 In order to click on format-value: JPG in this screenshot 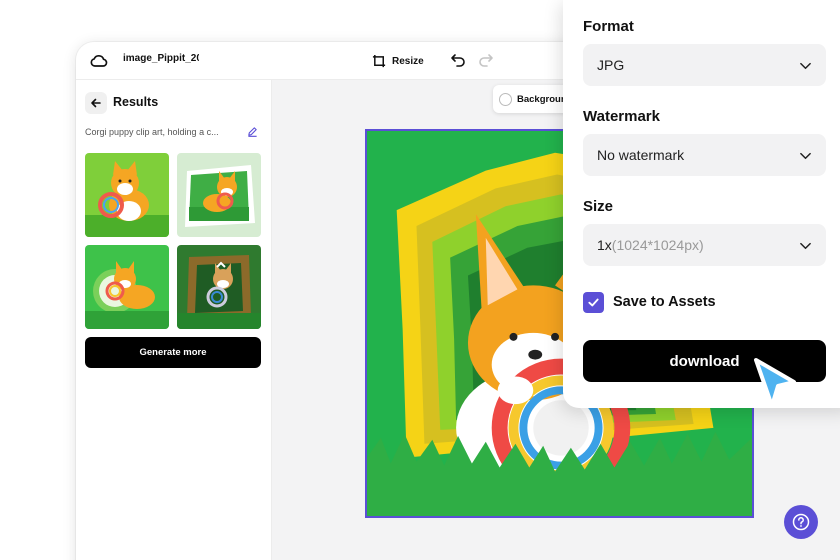, I will do `click(611, 65)`.